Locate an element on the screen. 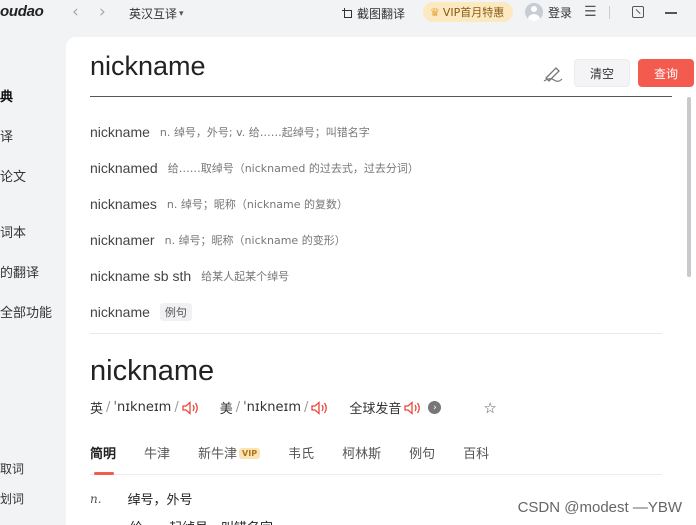 The height and width of the screenshot is (525, 696). search-button: 查询 is located at coordinates (666, 73).